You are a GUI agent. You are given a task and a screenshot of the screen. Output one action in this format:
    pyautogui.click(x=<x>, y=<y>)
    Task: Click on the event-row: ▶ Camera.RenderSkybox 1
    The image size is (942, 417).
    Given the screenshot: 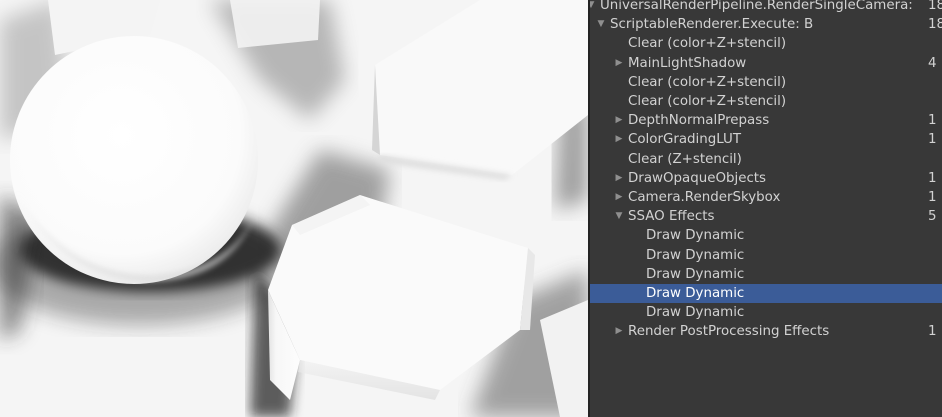 What is the action you would take?
    pyautogui.click(x=766, y=197)
    